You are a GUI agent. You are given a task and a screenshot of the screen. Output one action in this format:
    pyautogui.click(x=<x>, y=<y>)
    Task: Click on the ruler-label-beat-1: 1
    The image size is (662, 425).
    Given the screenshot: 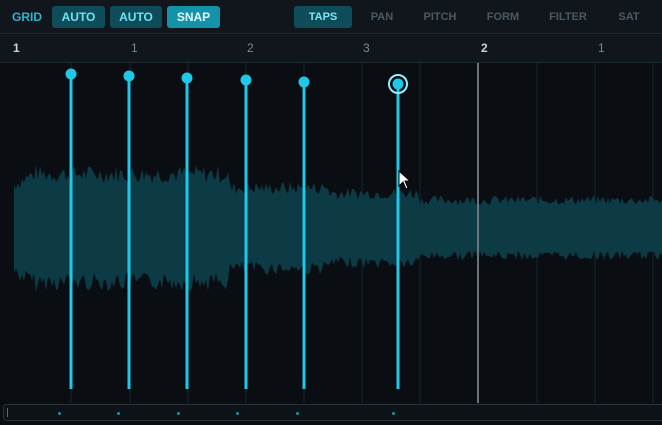 What is the action you would take?
    pyautogui.click(x=134, y=48)
    